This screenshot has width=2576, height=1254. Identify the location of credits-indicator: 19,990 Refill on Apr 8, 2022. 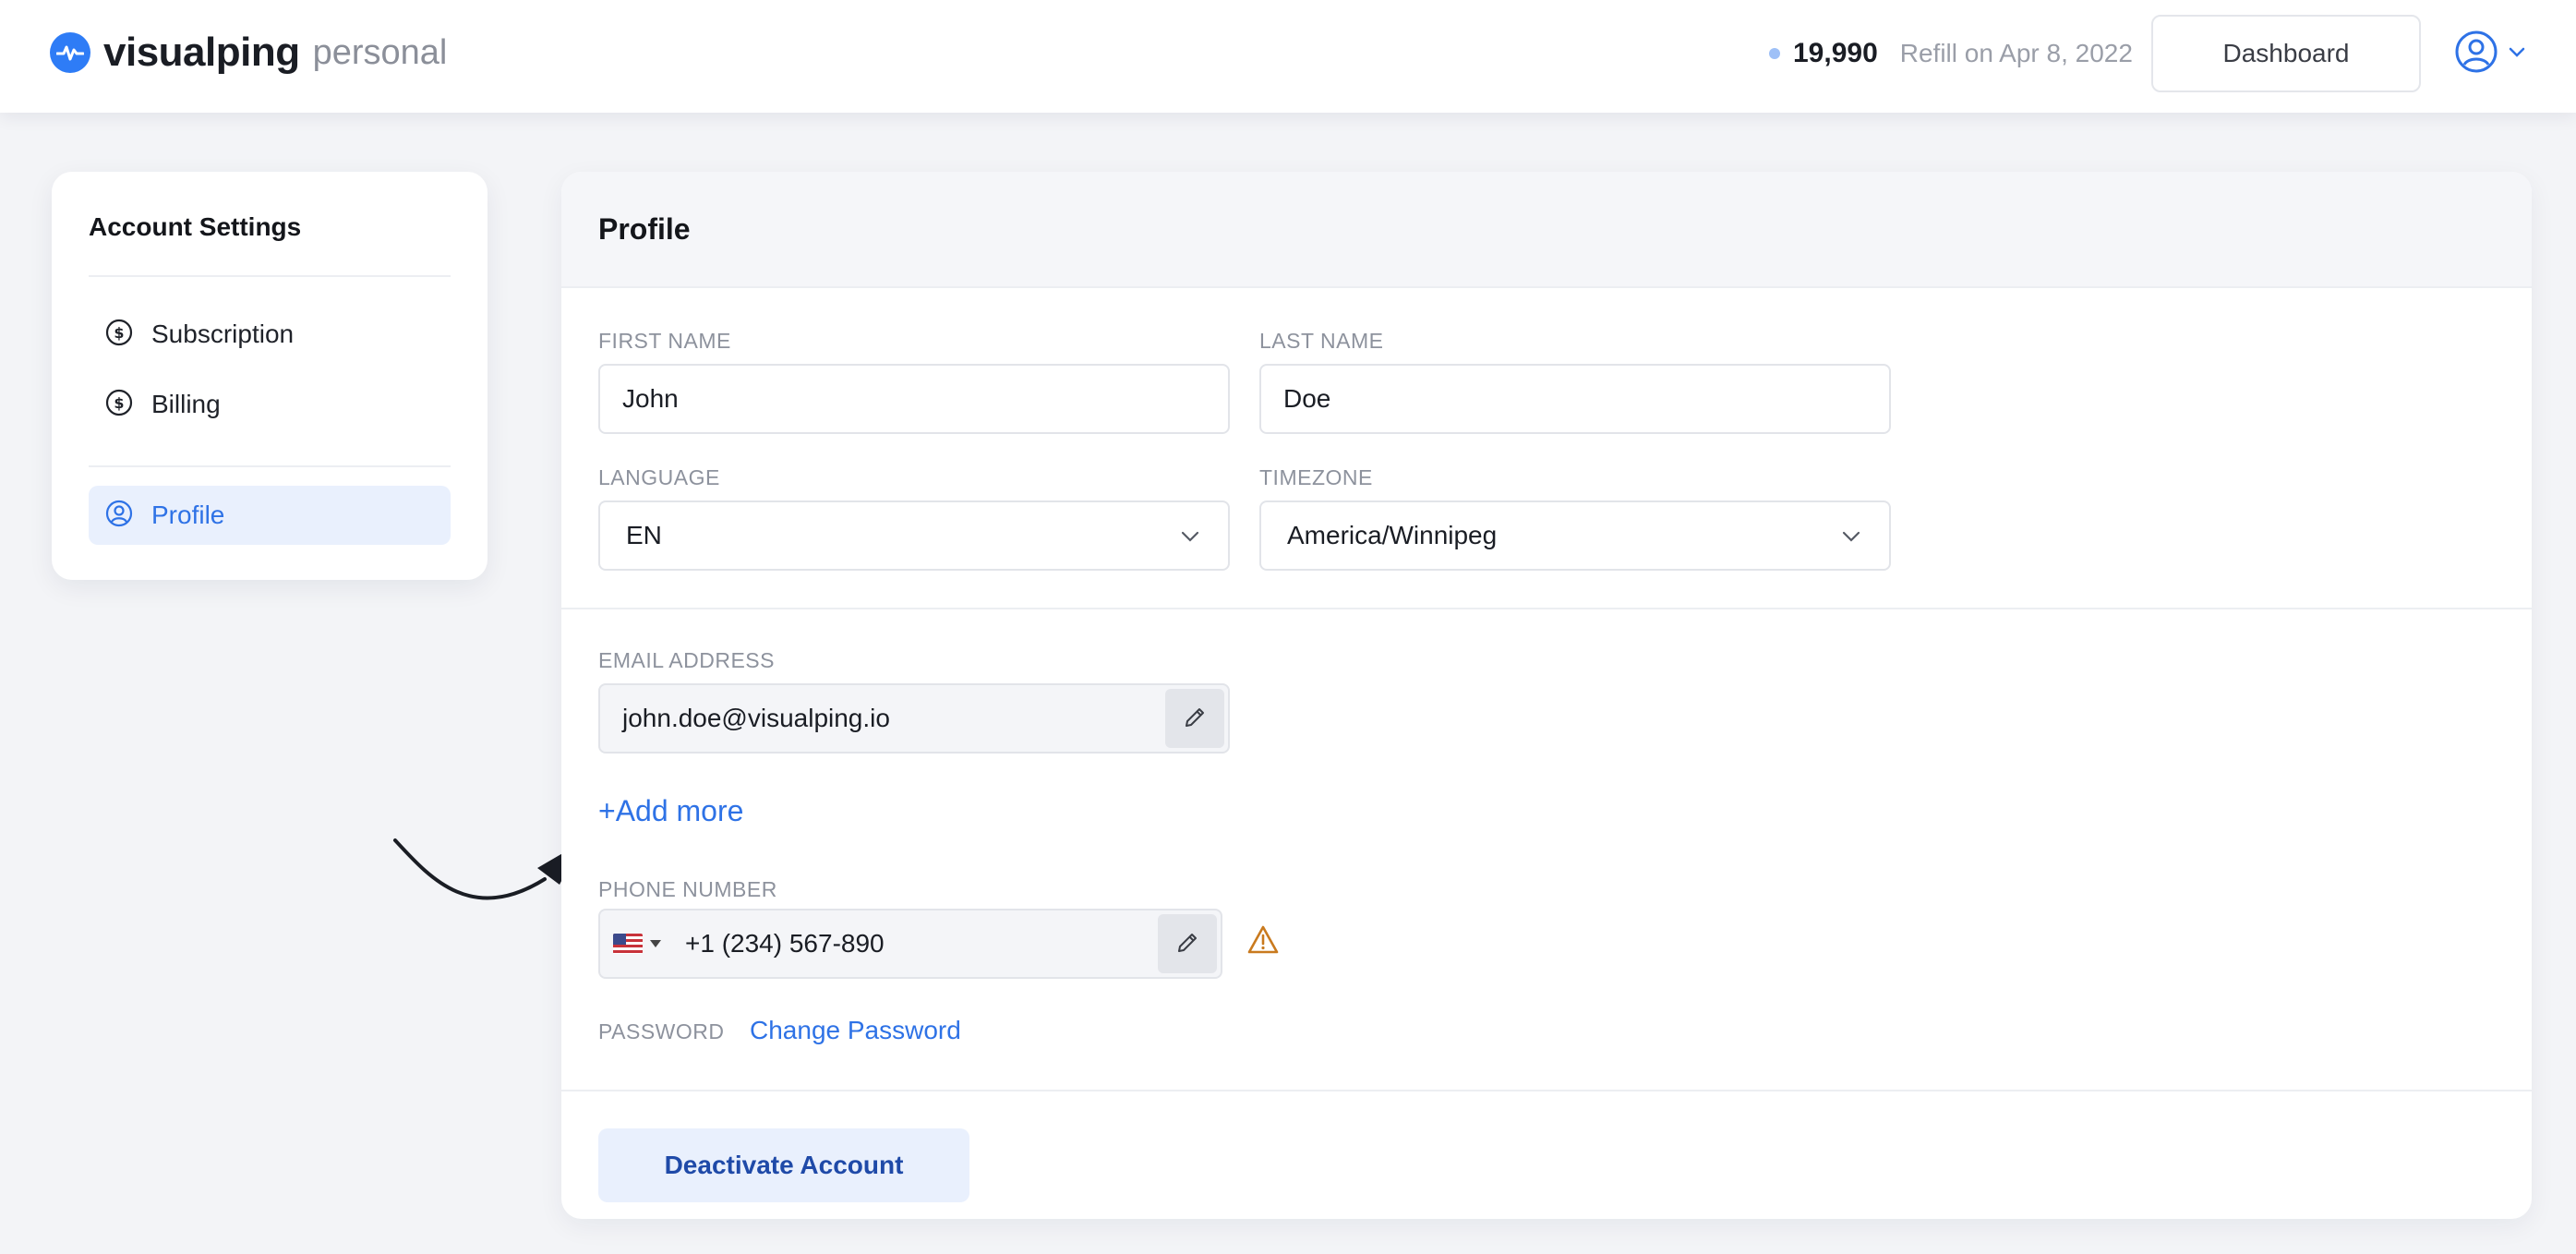
(1951, 53).